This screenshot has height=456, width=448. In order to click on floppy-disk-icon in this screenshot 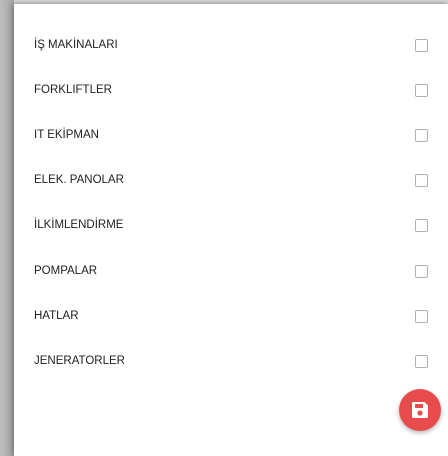, I will do `click(420, 410)`.